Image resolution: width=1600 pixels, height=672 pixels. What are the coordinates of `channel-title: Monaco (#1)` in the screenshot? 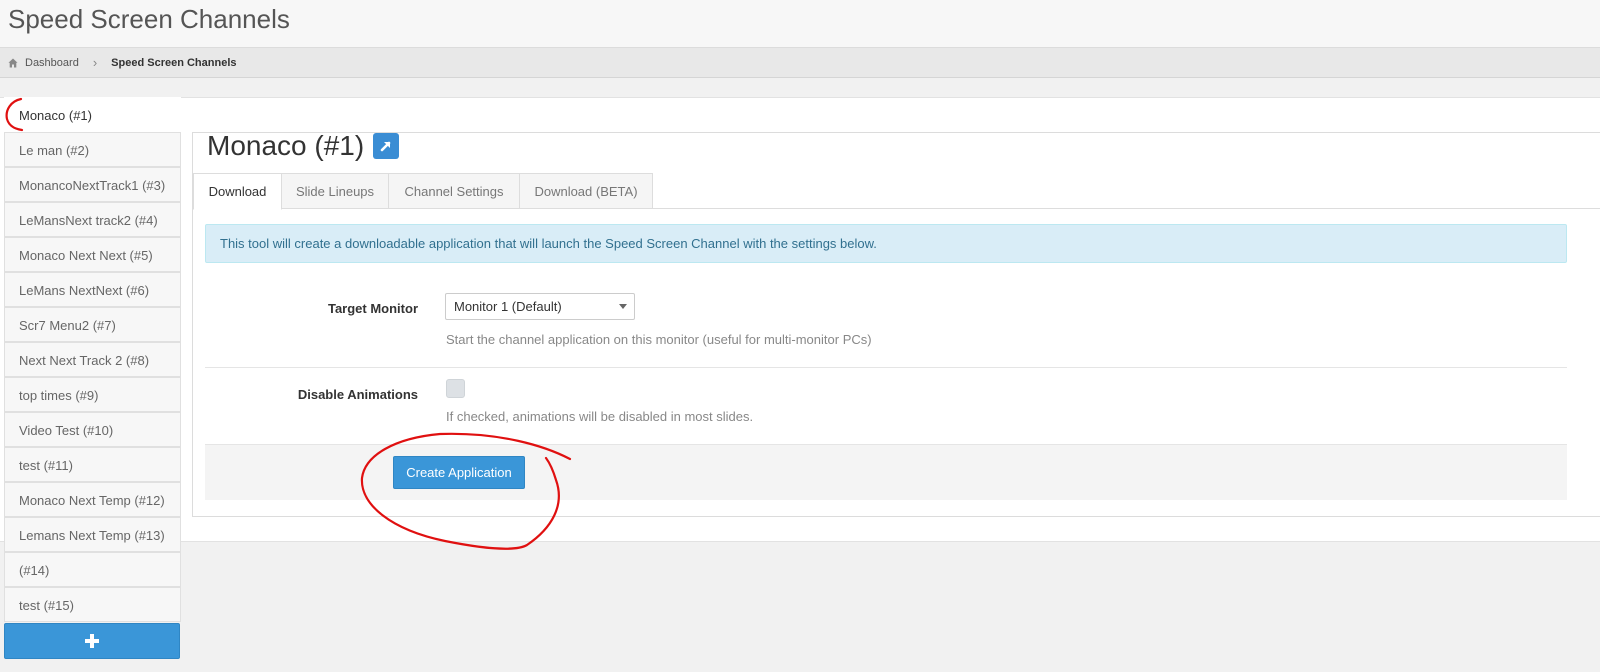 It's located at (303, 146).